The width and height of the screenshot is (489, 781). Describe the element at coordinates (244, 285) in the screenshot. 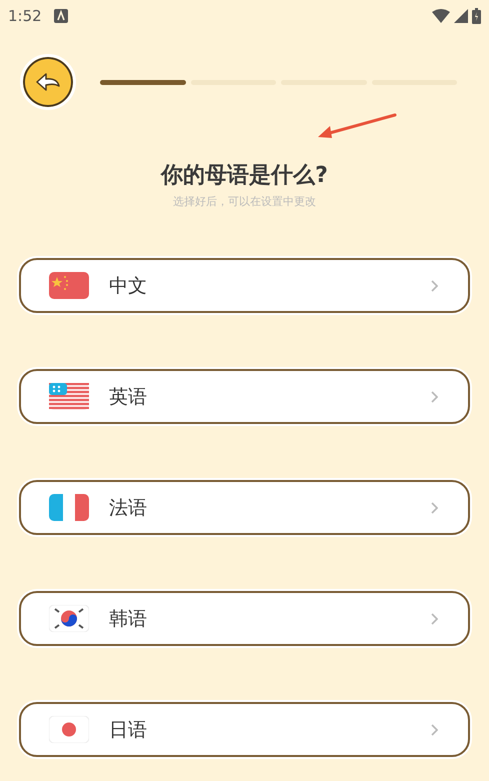

I see `language-option: 中文` at that location.